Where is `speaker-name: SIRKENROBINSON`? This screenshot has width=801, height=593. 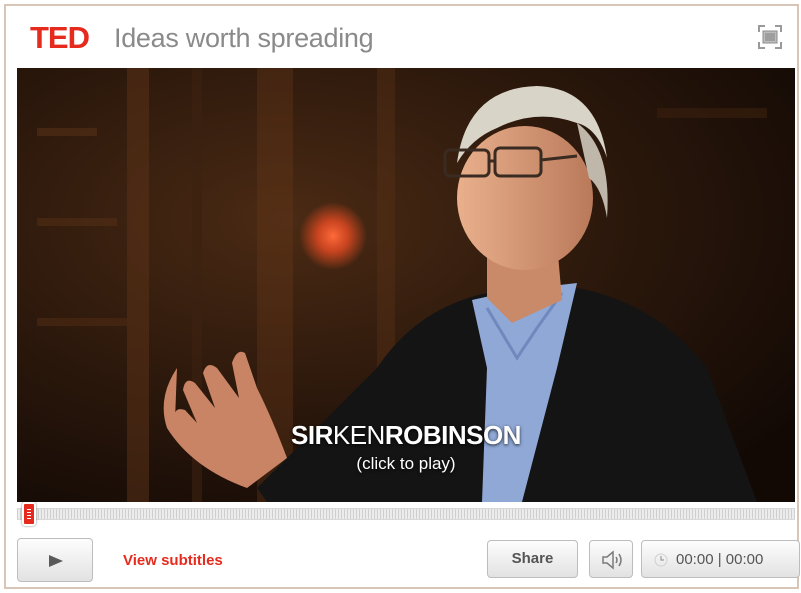
speaker-name: SIRKENROBINSON is located at coordinates (406, 435).